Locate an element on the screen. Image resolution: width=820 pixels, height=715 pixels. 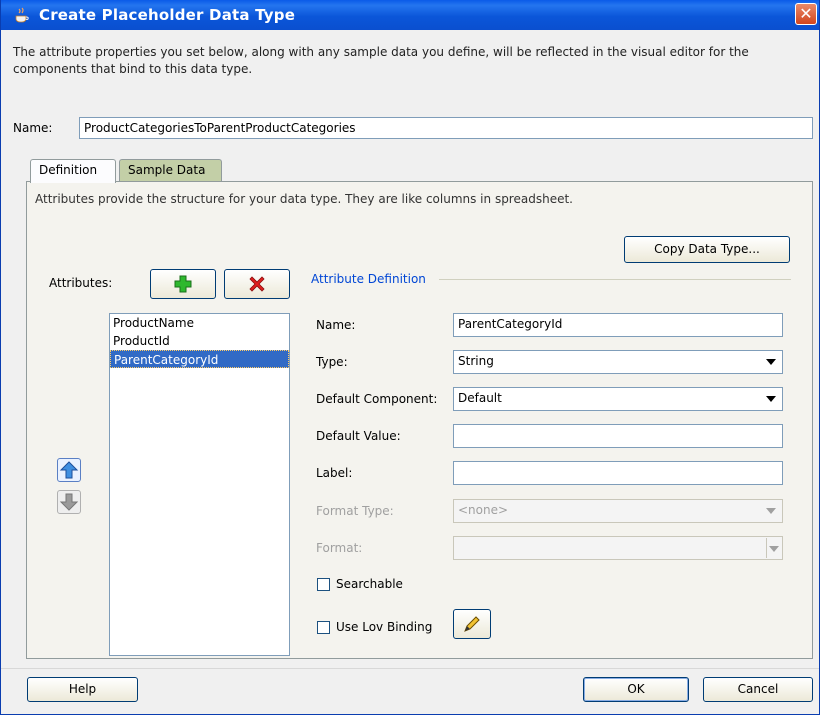
footer-divider is located at coordinates (410, 668).